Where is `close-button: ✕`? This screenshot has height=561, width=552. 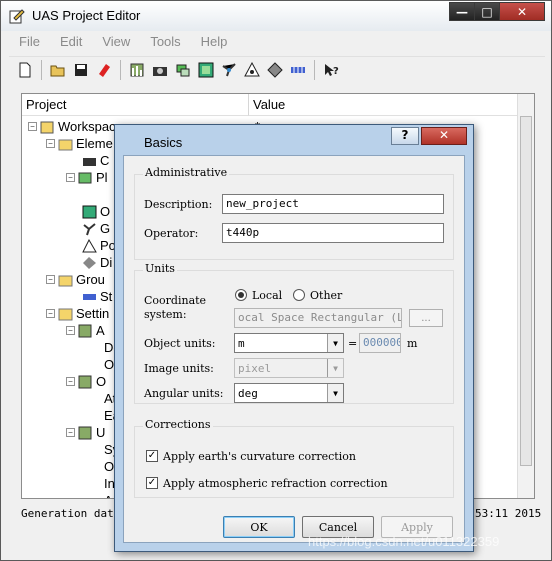
close-button: ✕ is located at coordinates (522, 11).